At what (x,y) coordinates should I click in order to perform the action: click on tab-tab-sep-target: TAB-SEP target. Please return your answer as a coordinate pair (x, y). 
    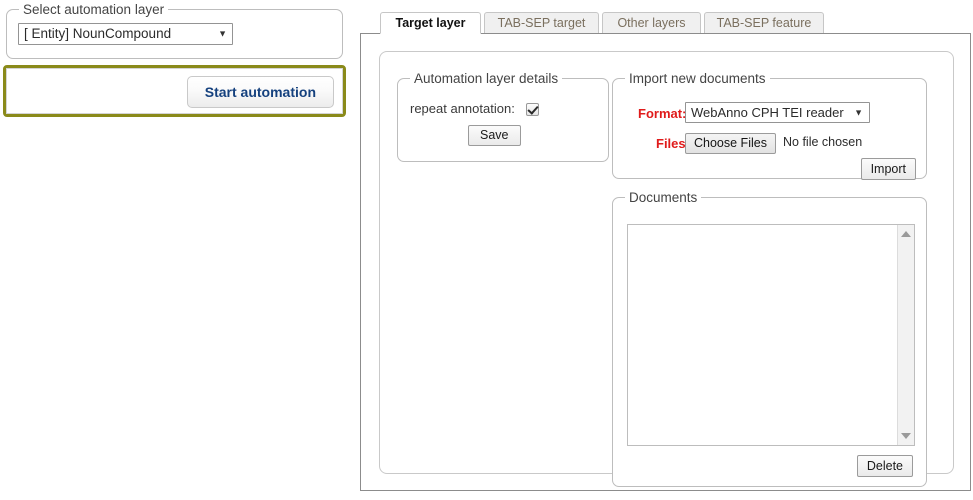
    Looking at the image, I should click on (541, 23).